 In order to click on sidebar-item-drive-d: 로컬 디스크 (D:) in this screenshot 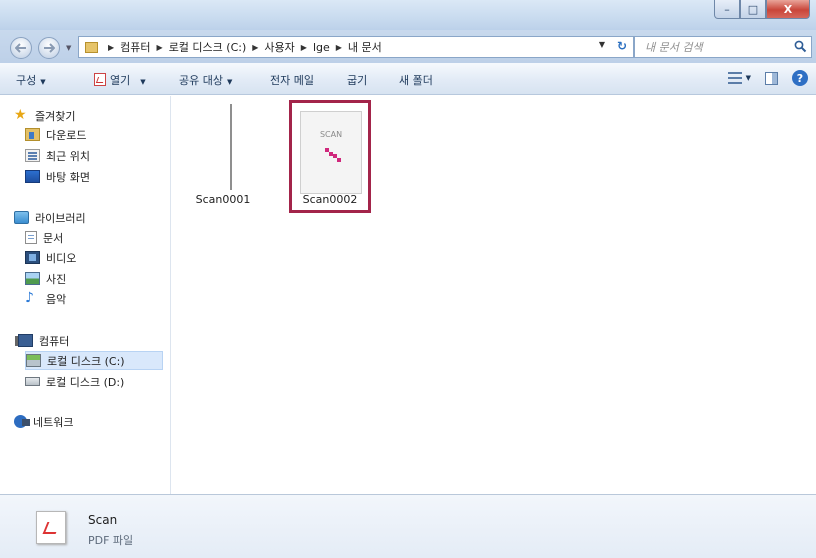, I will do `click(74, 381)`.